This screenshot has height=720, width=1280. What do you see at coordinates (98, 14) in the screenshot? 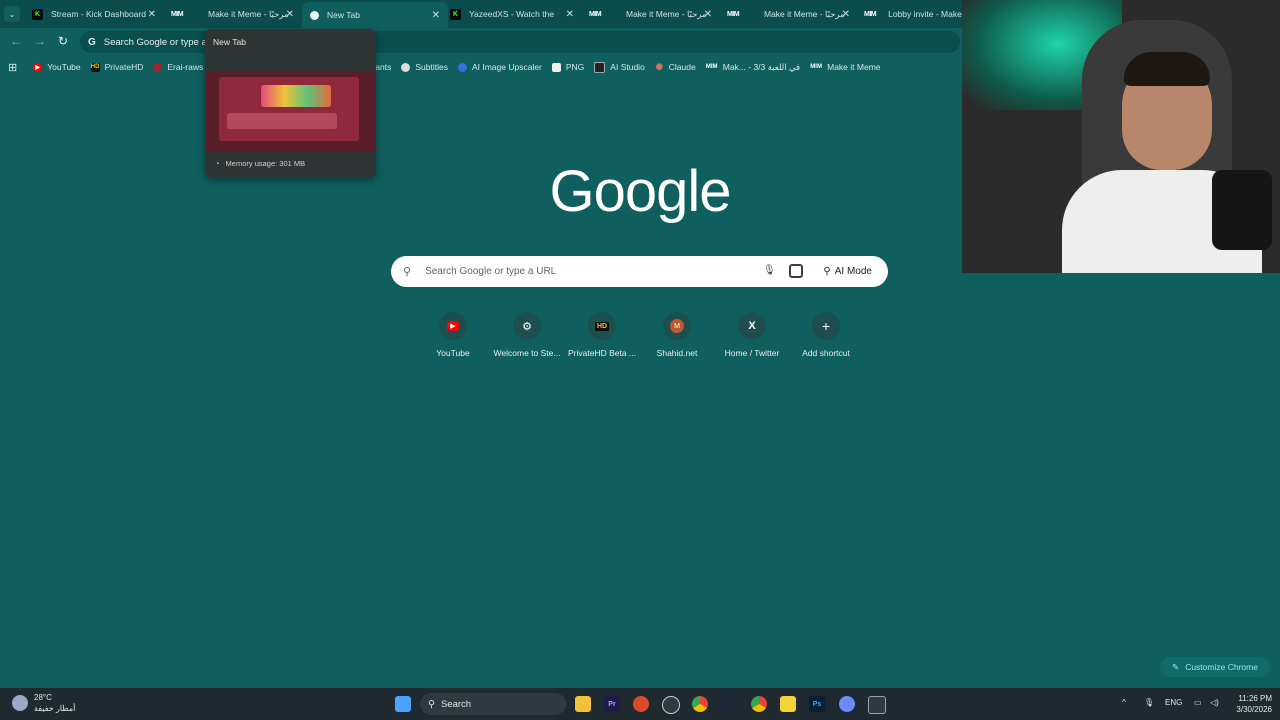
I see `tab-title: Stream - Kick Dashboard` at bounding box center [98, 14].